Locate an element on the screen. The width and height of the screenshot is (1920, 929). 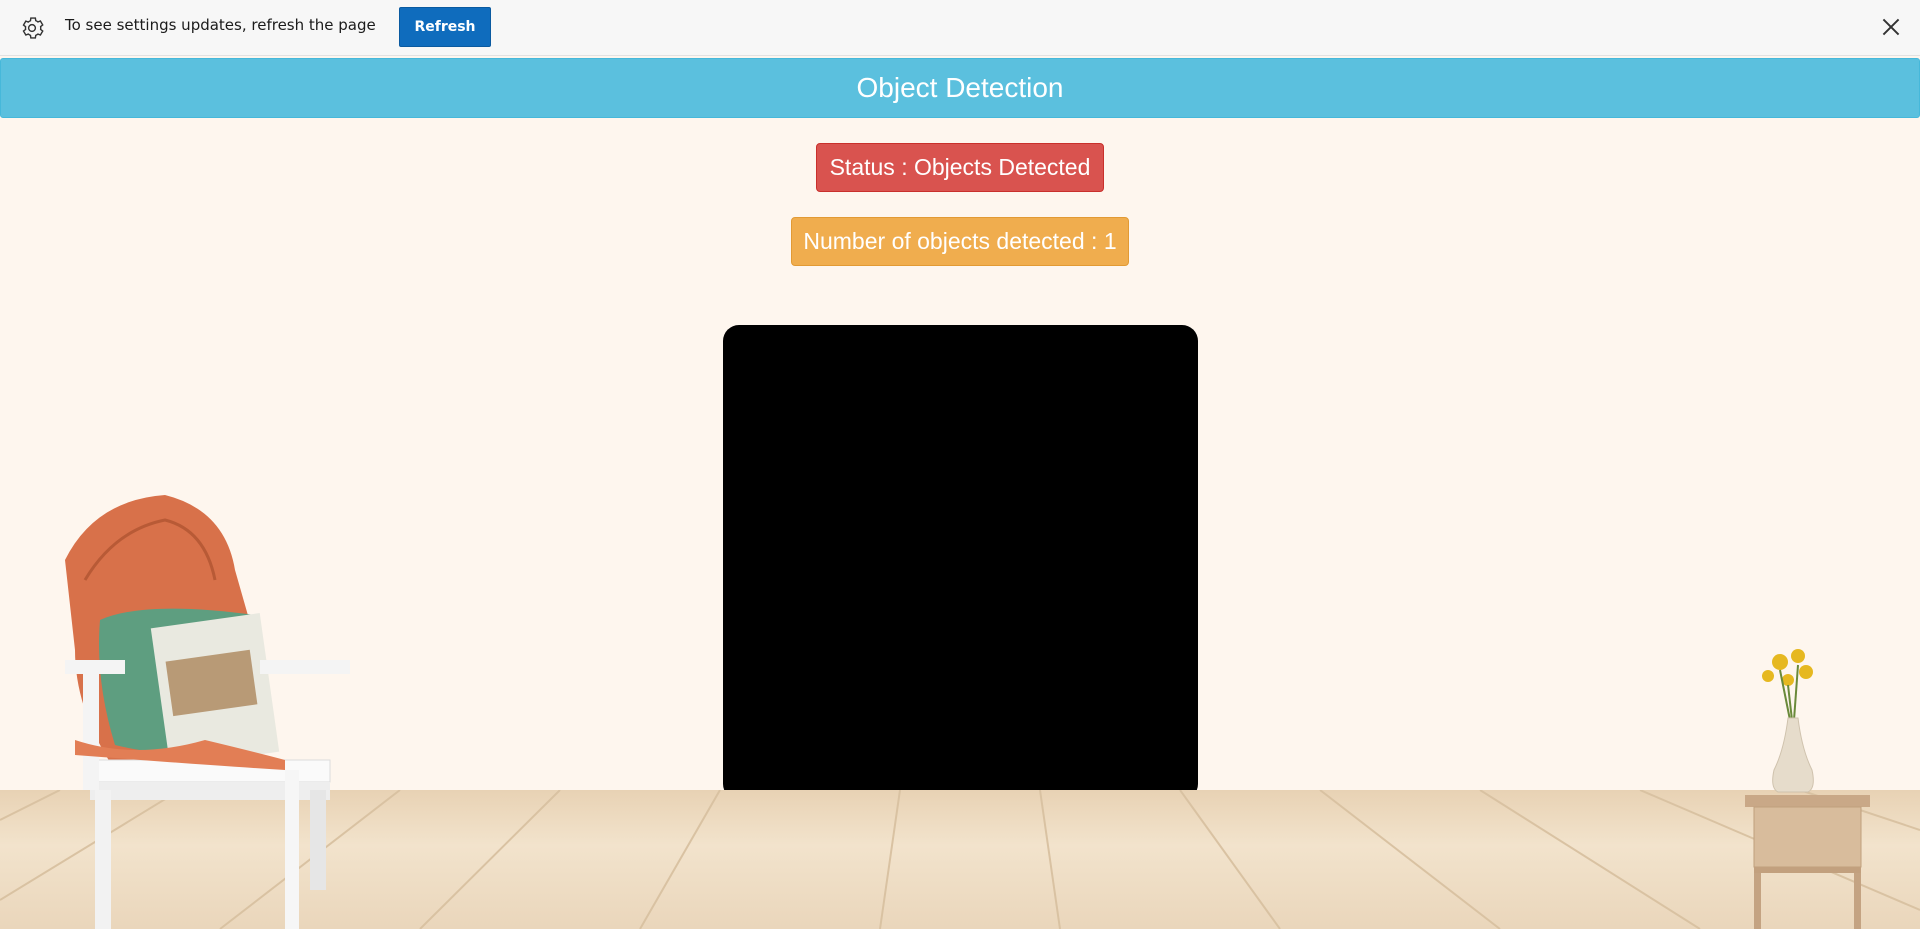
side-table-illustration is located at coordinates (1807, 789).